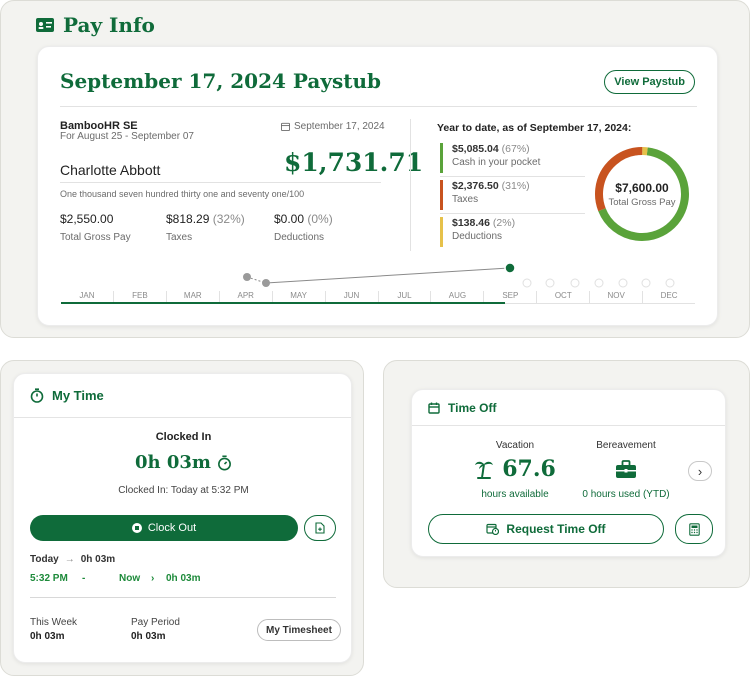 This screenshot has width=750, height=678. Describe the element at coordinates (472, 407) in the screenshot. I see `time-off-title: Time Off` at that location.